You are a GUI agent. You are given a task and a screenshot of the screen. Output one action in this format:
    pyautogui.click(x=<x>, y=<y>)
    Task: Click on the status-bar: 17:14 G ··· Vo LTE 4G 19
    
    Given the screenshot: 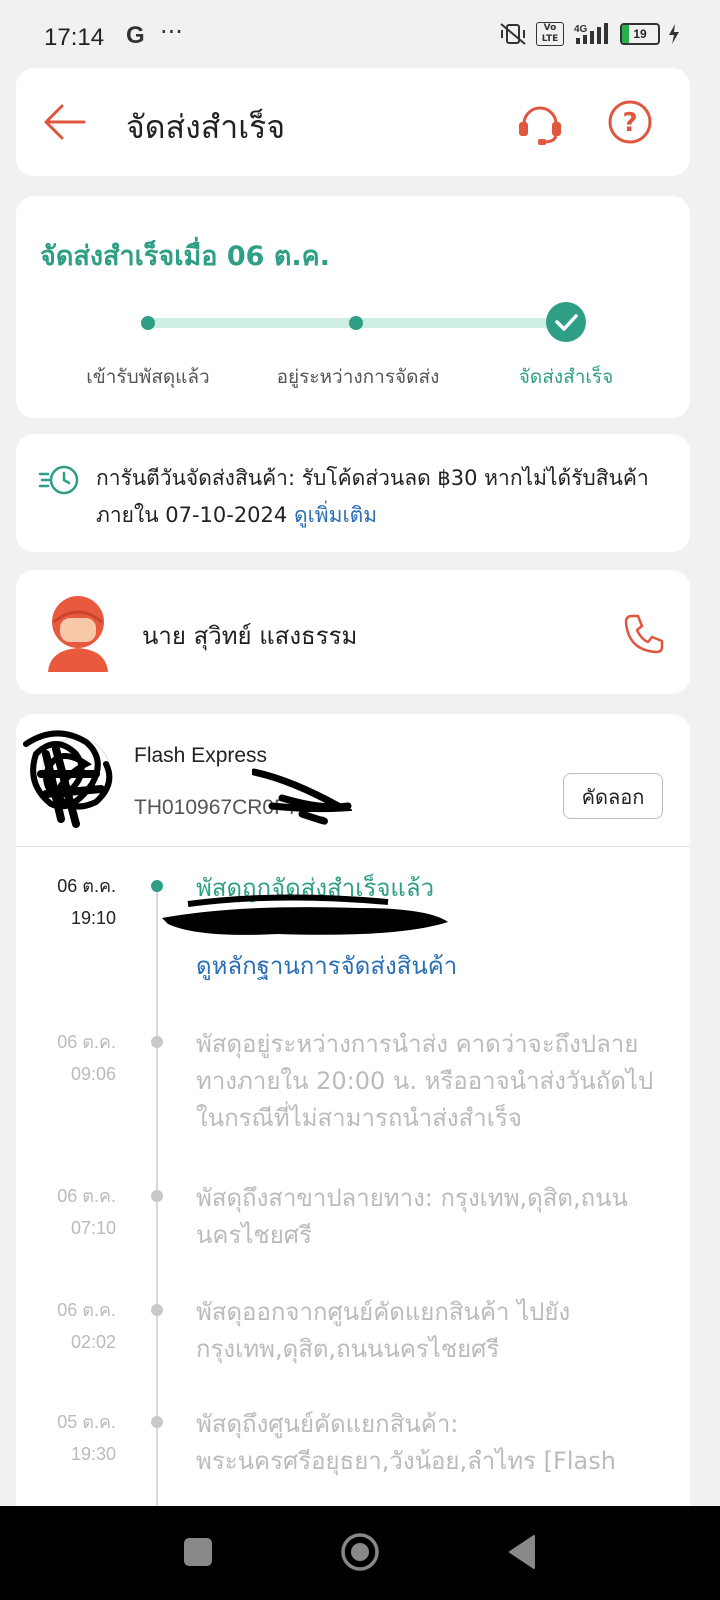 What is the action you would take?
    pyautogui.click(x=360, y=35)
    